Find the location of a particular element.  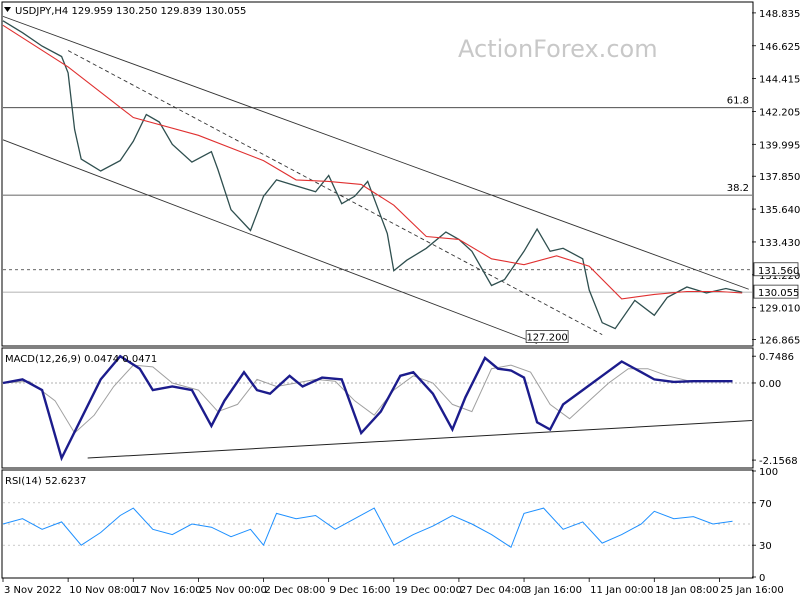

rsi-header-text: RSI(14) 52.6237 is located at coordinates (45, 481).